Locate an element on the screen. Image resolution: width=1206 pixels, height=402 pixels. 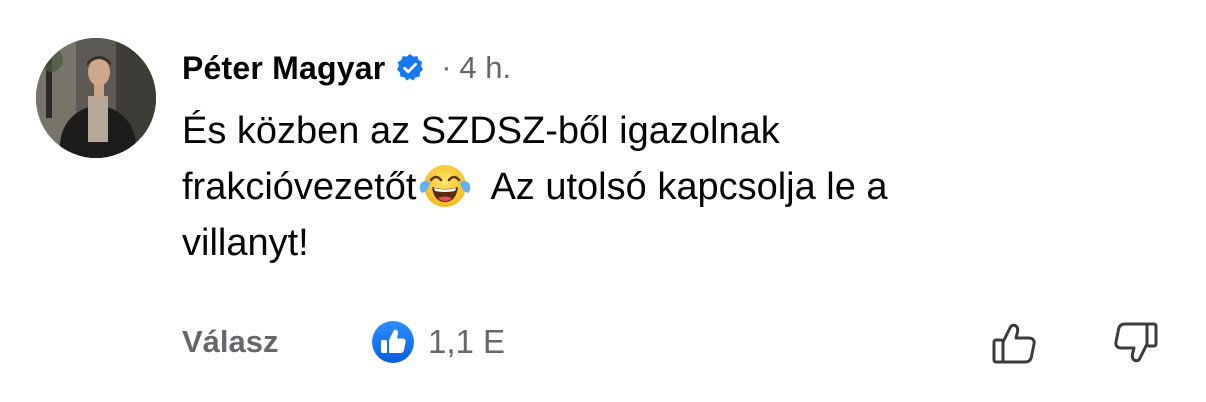
comment-text-line-1: És közben az SZDSZ-ből igazolnak is located at coordinates (481, 131).